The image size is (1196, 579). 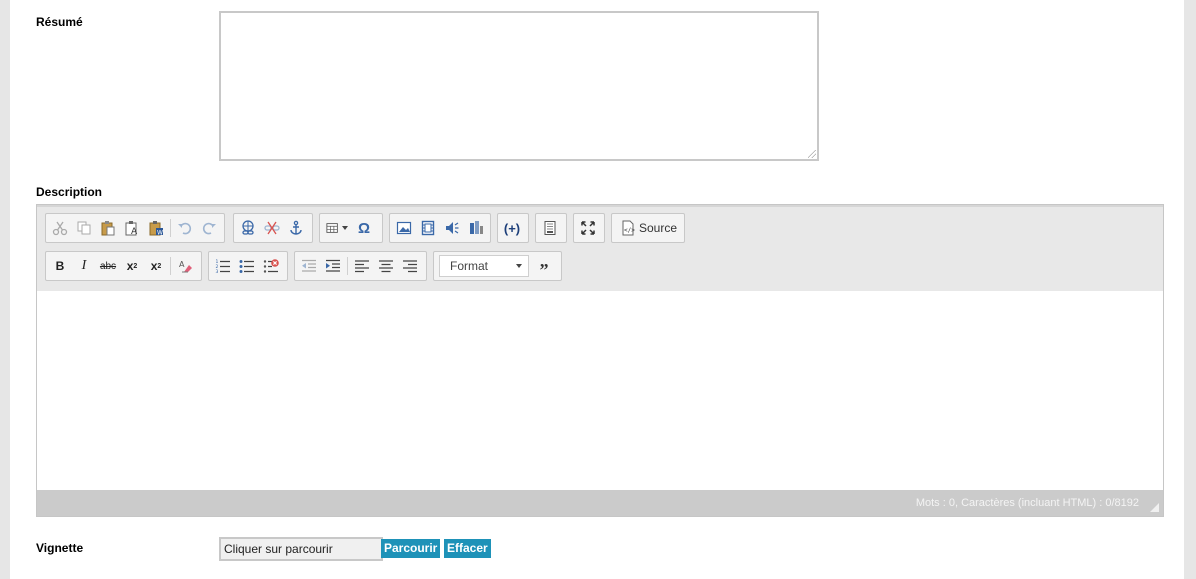 I want to click on template-icon, so click(x=550, y=228).